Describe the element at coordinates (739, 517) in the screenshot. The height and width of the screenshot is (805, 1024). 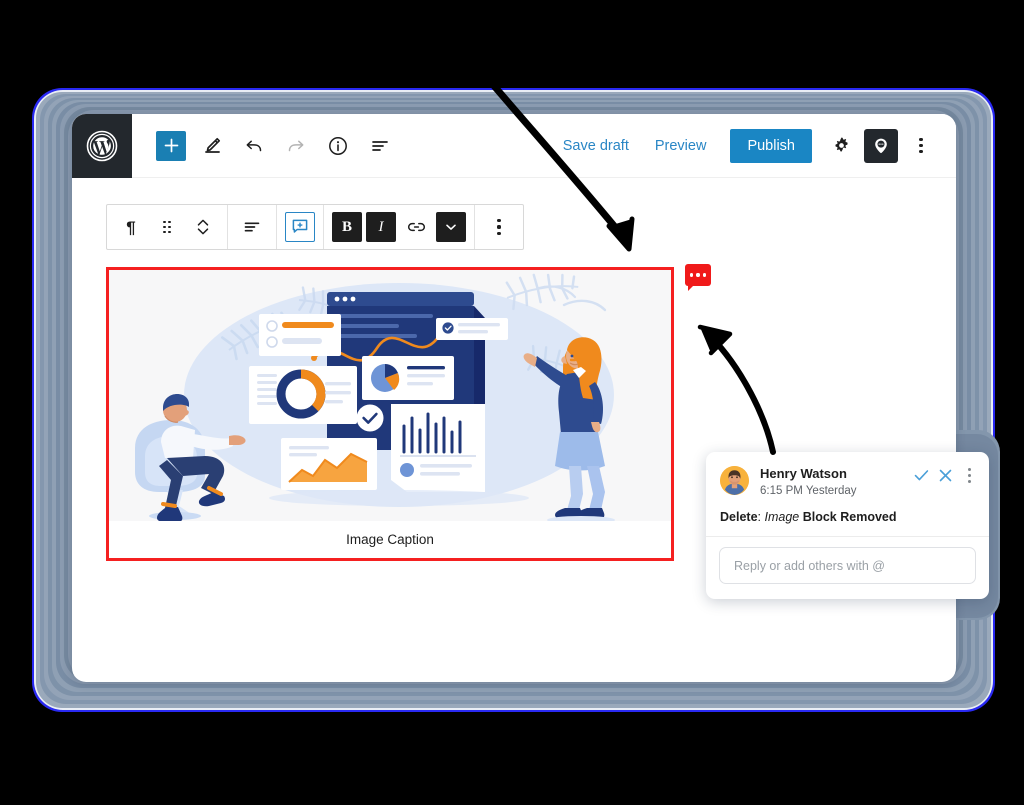
I see `comment-message-prefix: Delete` at that location.